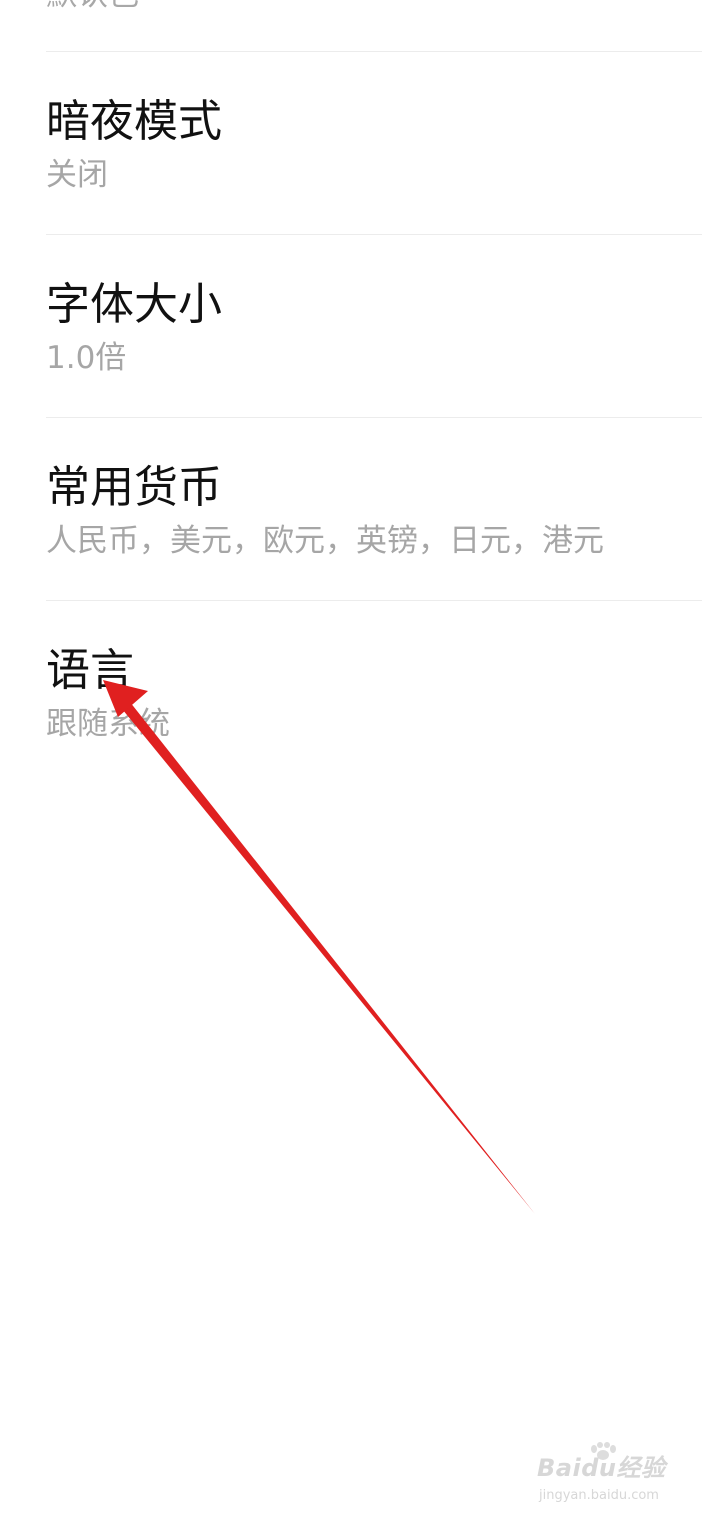 The width and height of the screenshot is (702, 1519). What do you see at coordinates (92, 7) in the screenshot?
I see `partial-setting-value: 默认色` at bounding box center [92, 7].